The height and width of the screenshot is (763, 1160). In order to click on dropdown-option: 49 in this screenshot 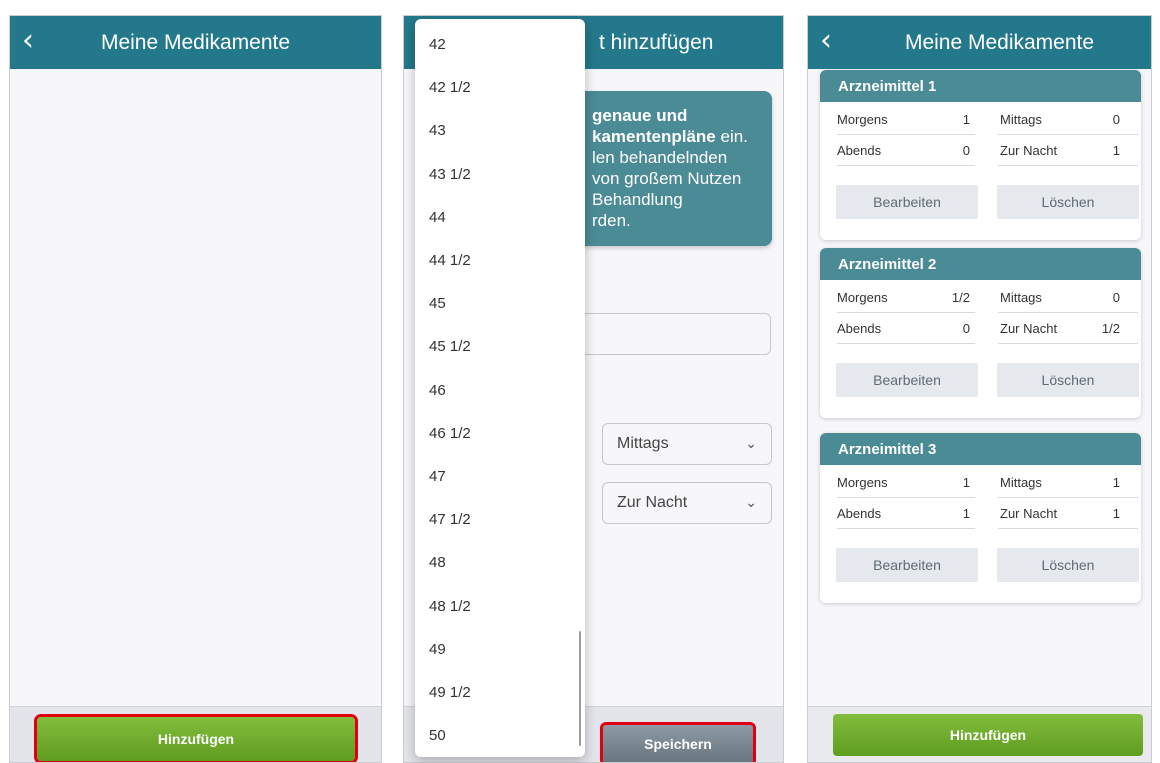, I will do `click(437, 650)`.